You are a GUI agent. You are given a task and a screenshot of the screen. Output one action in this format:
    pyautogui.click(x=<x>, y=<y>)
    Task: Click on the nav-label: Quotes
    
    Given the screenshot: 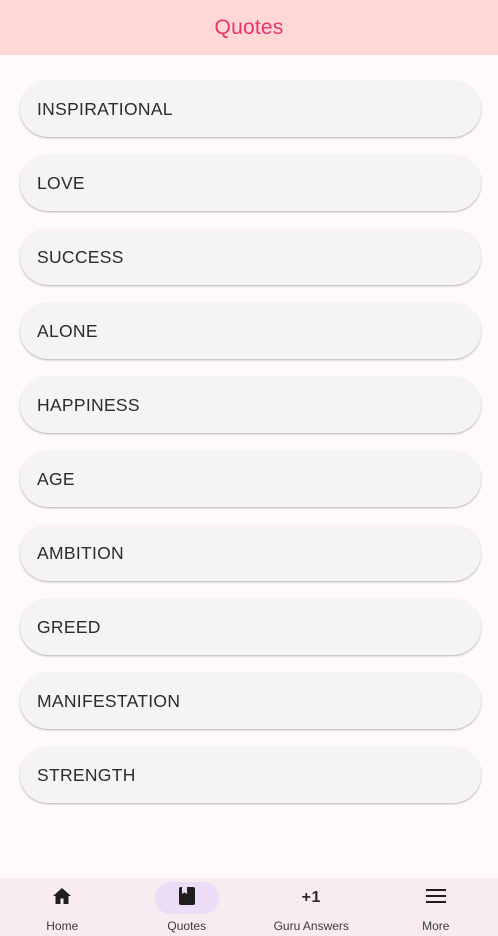 What is the action you would take?
    pyautogui.click(x=187, y=926)
    